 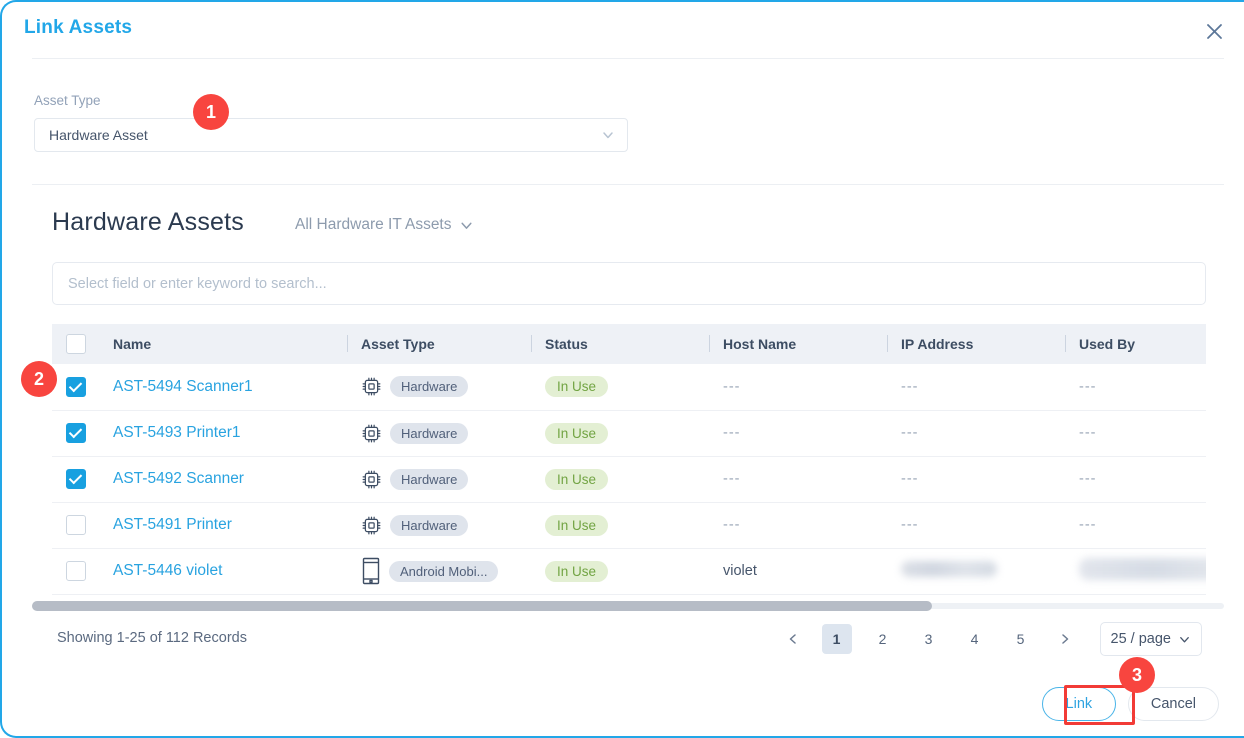 What do you see at coordinates (1135, 344) in the screenshot?
I see `column-header-used-by: Used By` at bounding box center [1135, 344].